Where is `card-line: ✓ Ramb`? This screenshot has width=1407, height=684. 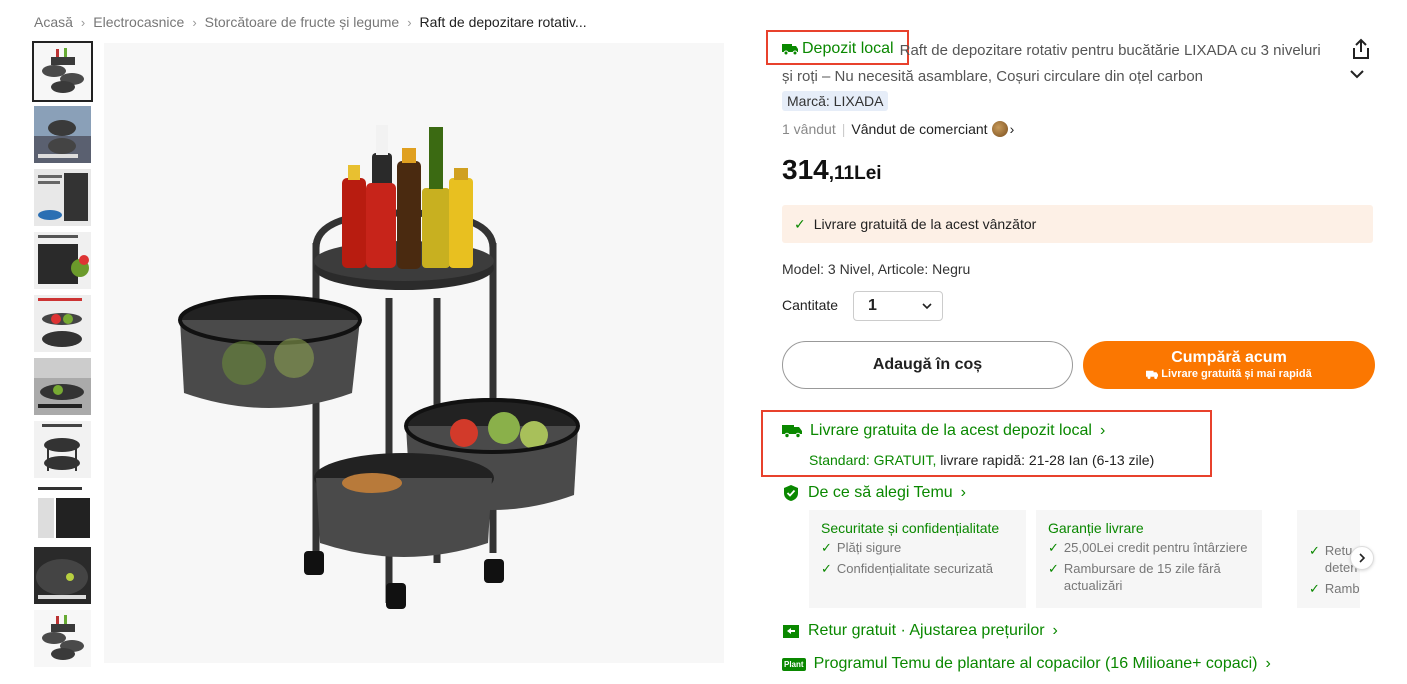 card-line: ✓ Ramb is located at coordinates (1334, 588).